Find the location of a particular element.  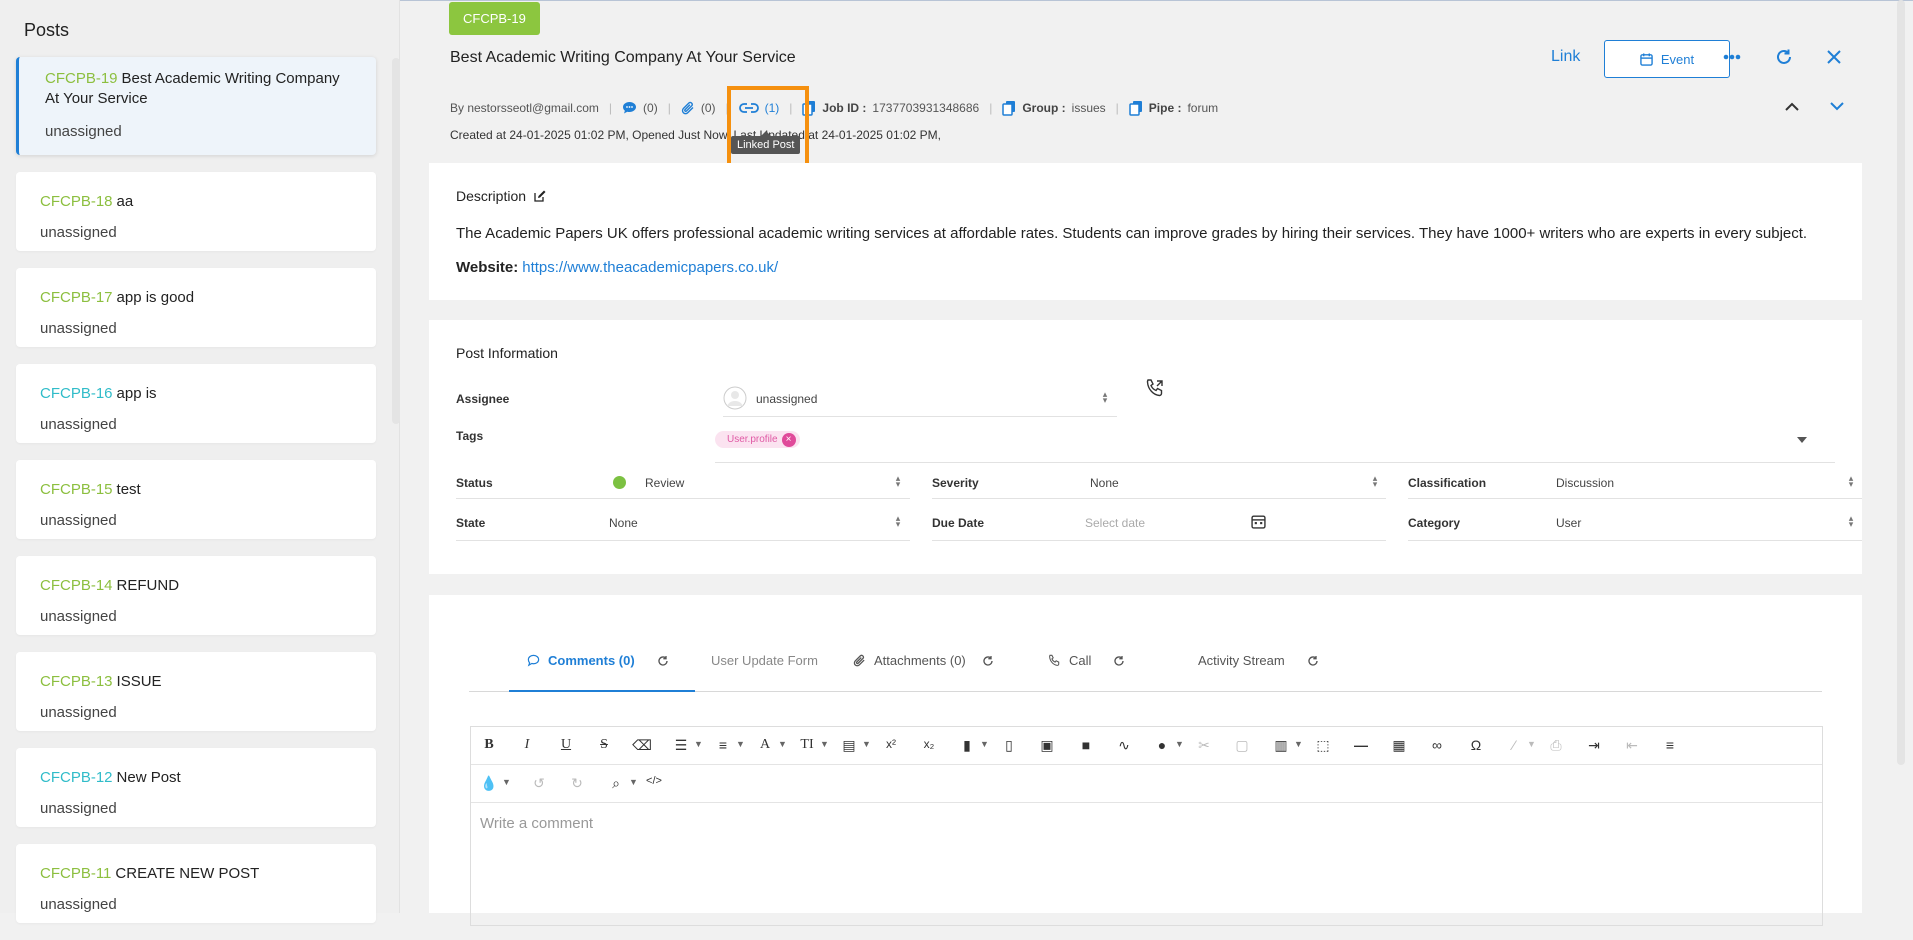

post-card-cfcpb-15: CFCPB-15 test unassigned is located at coordinates (196, 499).